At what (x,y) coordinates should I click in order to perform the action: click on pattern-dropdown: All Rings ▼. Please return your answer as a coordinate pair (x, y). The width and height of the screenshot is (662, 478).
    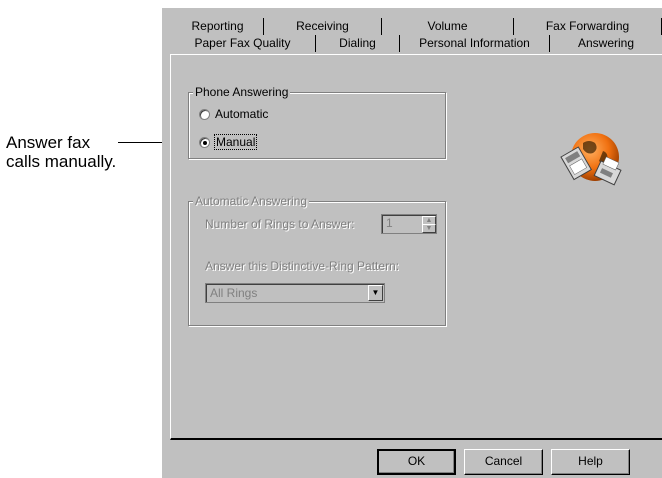
    Looking at the image, I should click on (295, 293).